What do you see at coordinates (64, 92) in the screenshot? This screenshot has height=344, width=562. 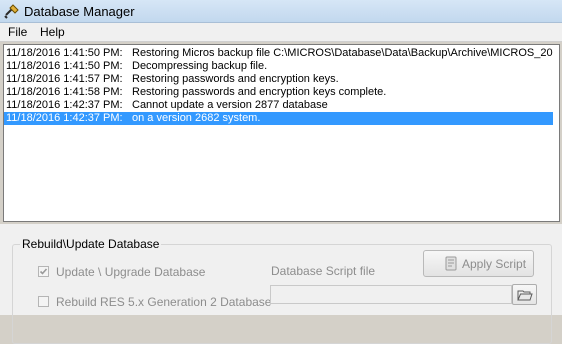 I see `log-timestamp: 11/18/2016 1:41:58 PM:` at bounding box center [64, 92].